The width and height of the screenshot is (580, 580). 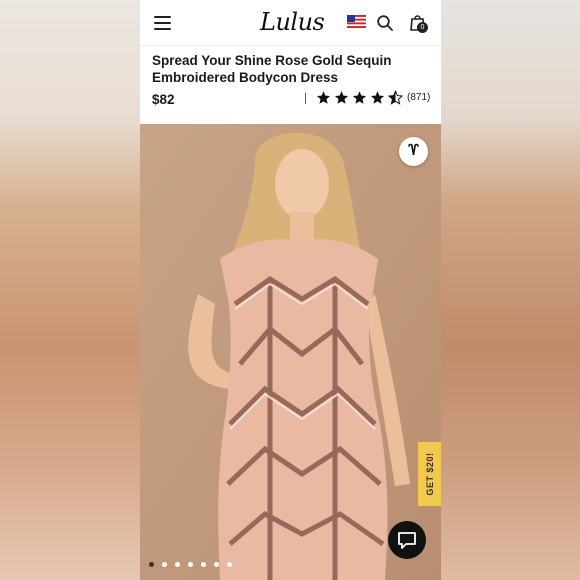 What do you see at coordinates (163, 99) in the screenshot?
I see `product-price: $82` at bounding box center [163, 99].